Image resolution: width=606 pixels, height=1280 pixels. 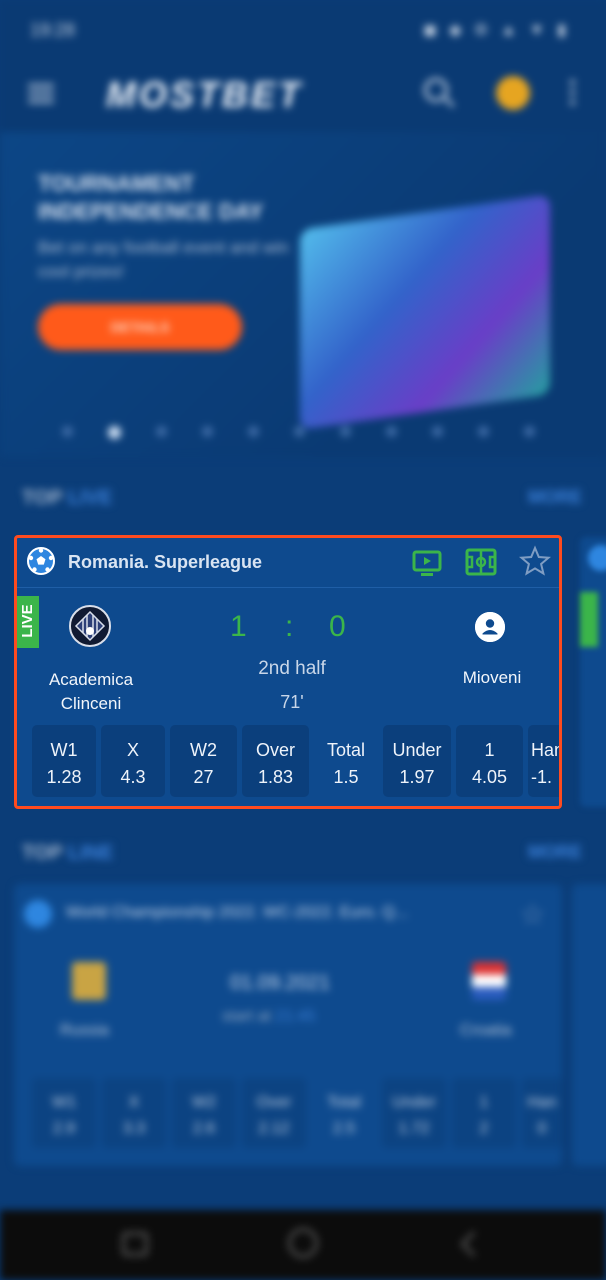 I want to click on odd-button: Han 0, so click(x=542, y=1113).